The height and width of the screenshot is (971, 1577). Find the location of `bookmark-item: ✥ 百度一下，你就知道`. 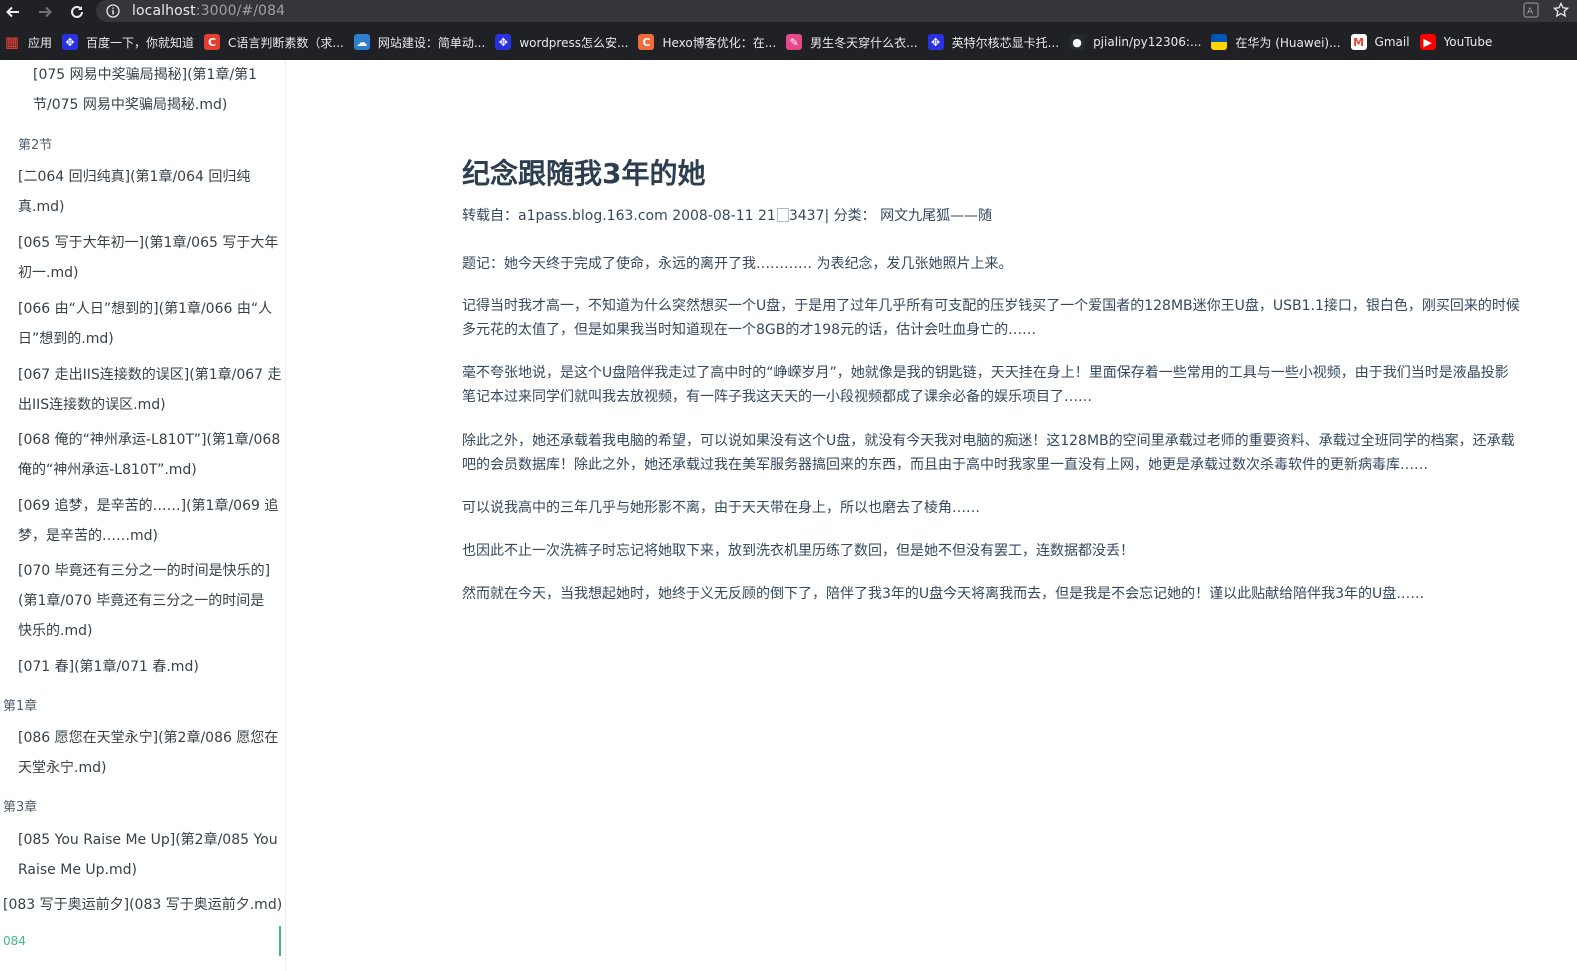

bookmark-item: ✥ 百度一下，你就知道 is located at coordinates (131, 42).